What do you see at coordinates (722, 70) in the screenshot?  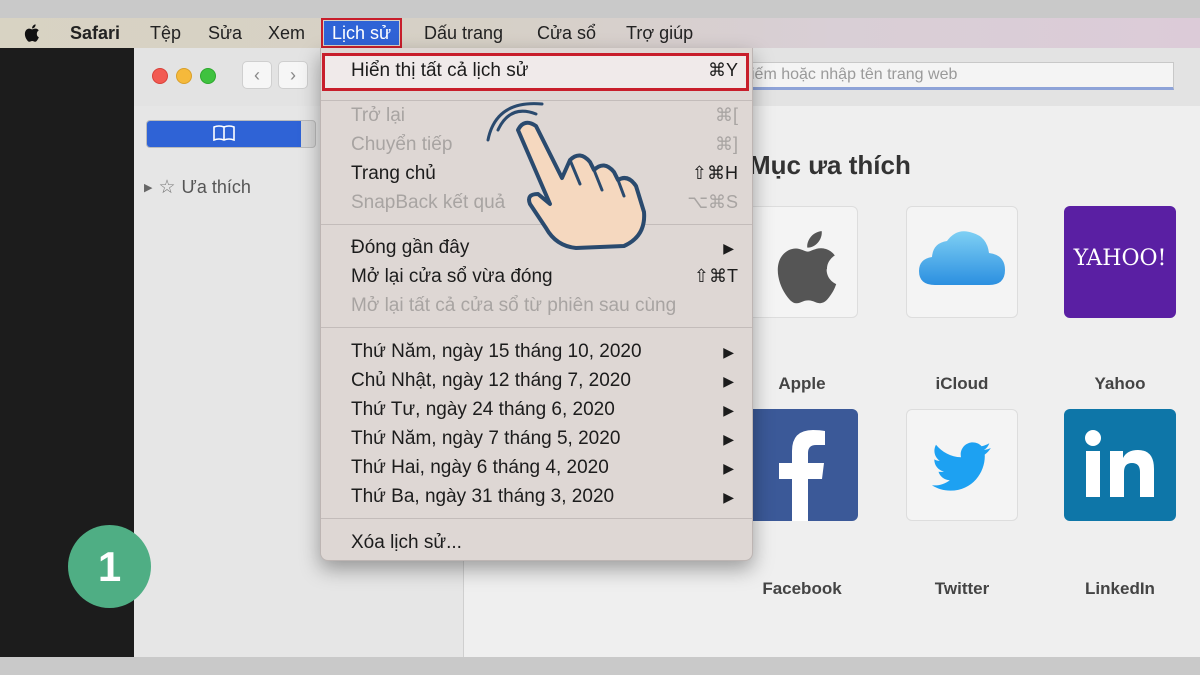 I see `show-all-history-shortcut: ⌘Y` at bounding box center [722, 70].